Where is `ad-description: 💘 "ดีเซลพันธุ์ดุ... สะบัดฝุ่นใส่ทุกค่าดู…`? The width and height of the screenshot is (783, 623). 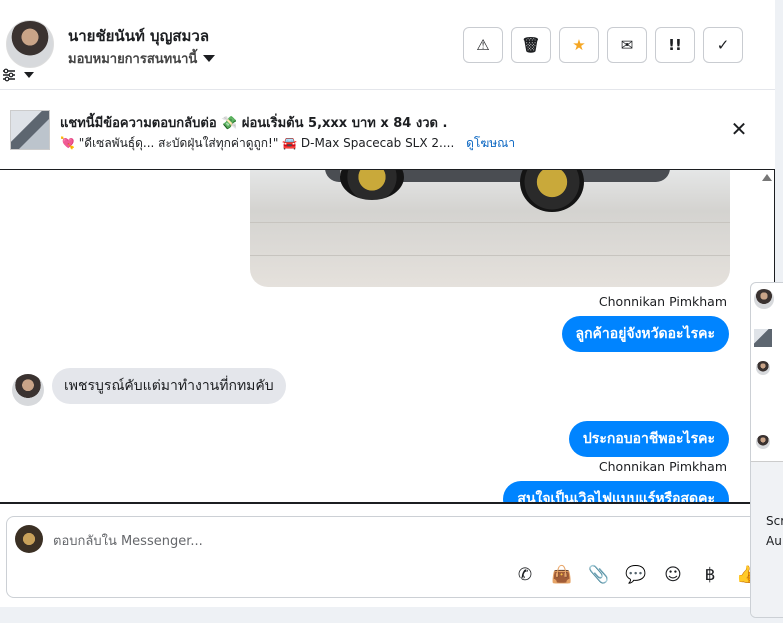 ad-description: 💘 "ดีเซลพันธุ์ดุ... สะบัดฝุ่นใส่ทุกค่าดู… is located at coordinates (257, 143).